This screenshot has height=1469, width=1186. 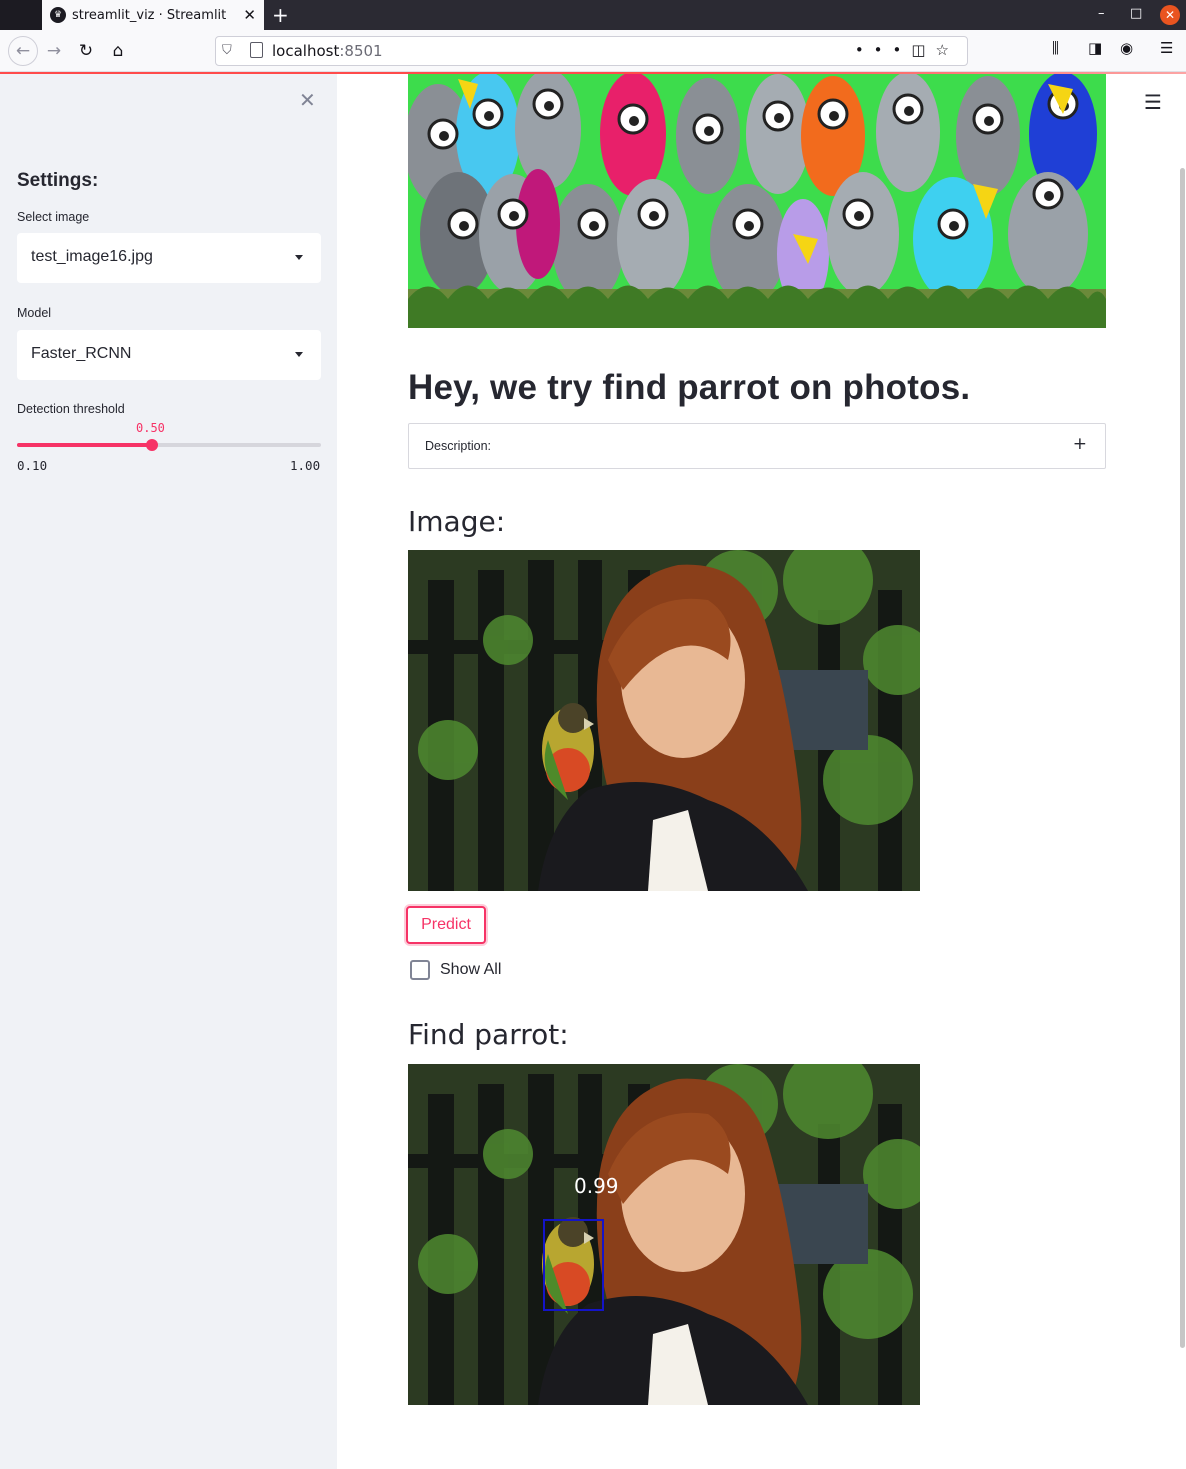 I want to click on url-actions: •••◫☆, so click(x=907, y=50).